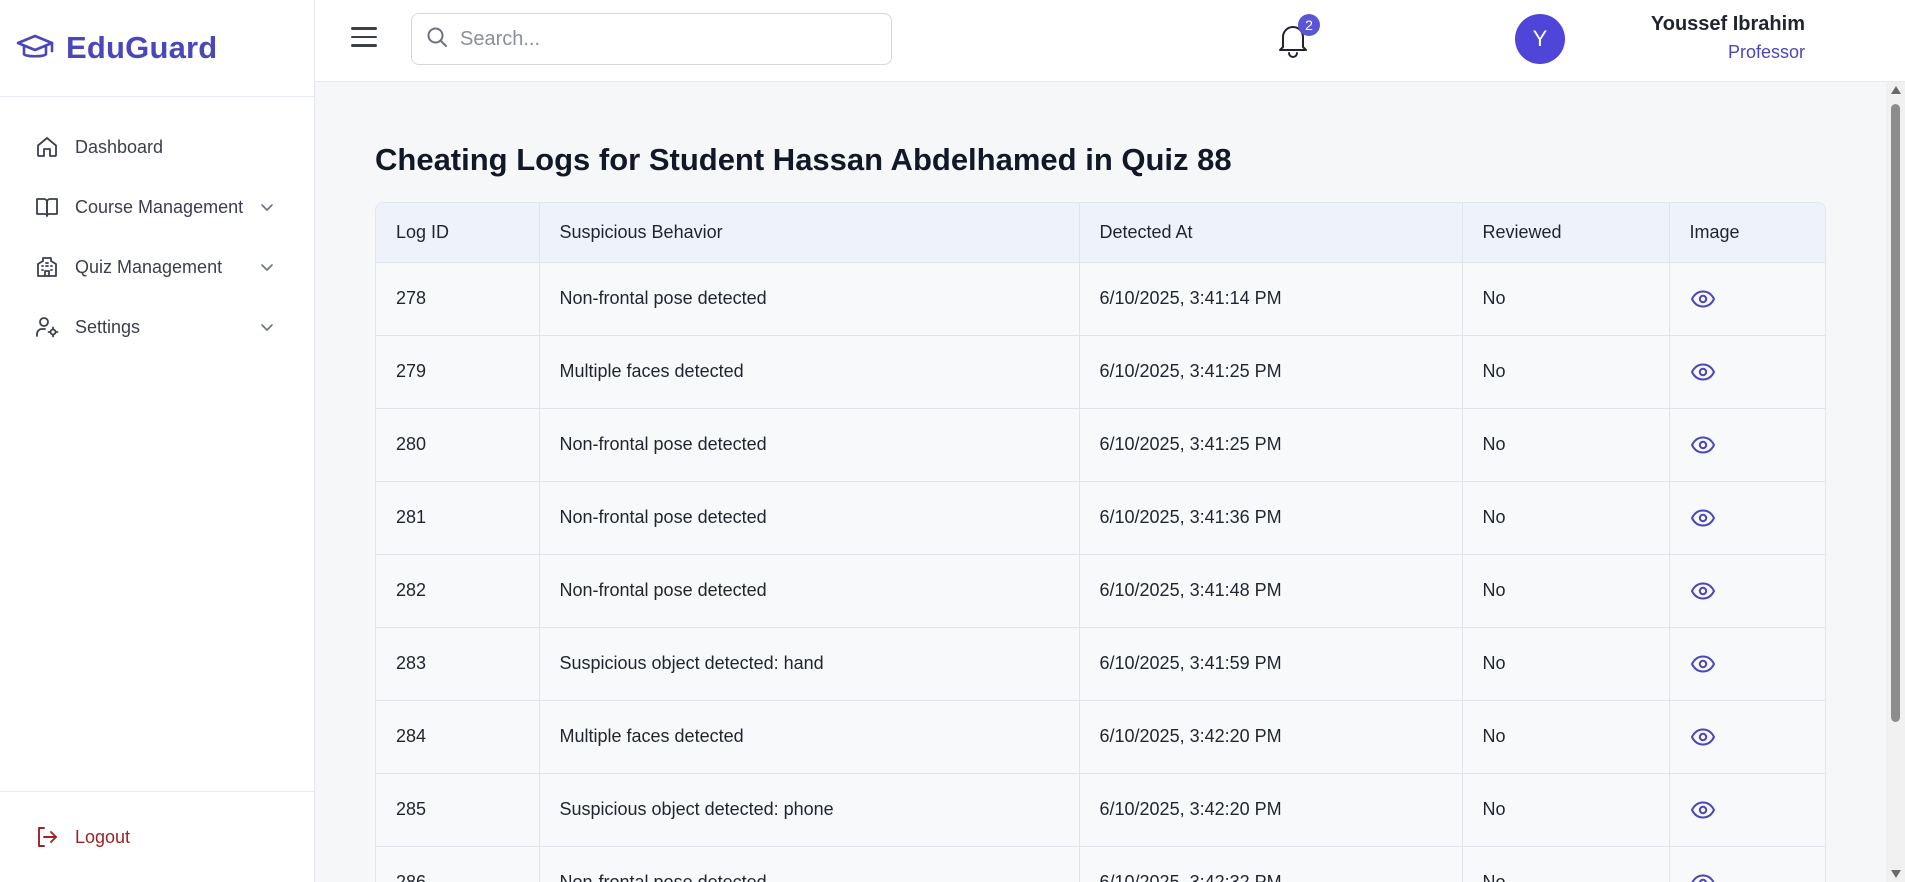  I want to click on behavior-cell: Suspicious object detected: hand, so click(809, 664).